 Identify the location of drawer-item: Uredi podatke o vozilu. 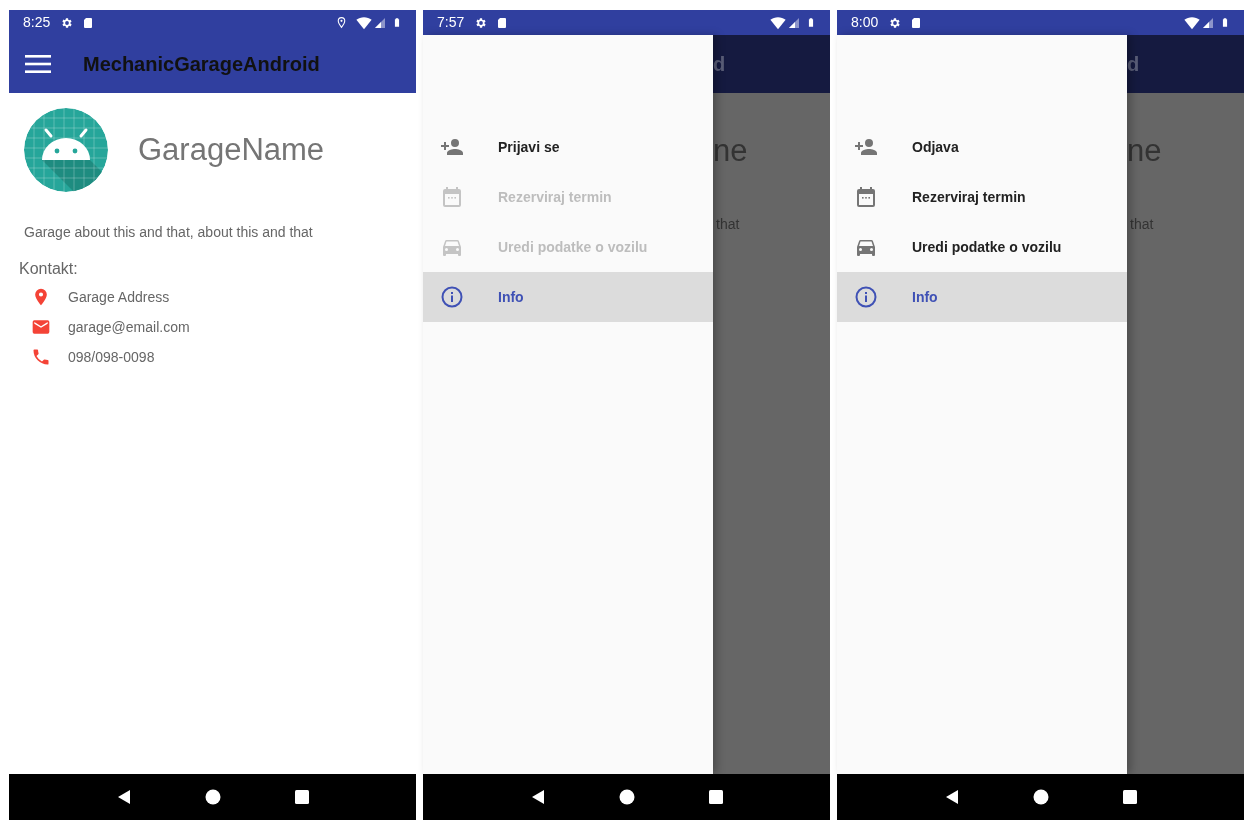
(982, 247).